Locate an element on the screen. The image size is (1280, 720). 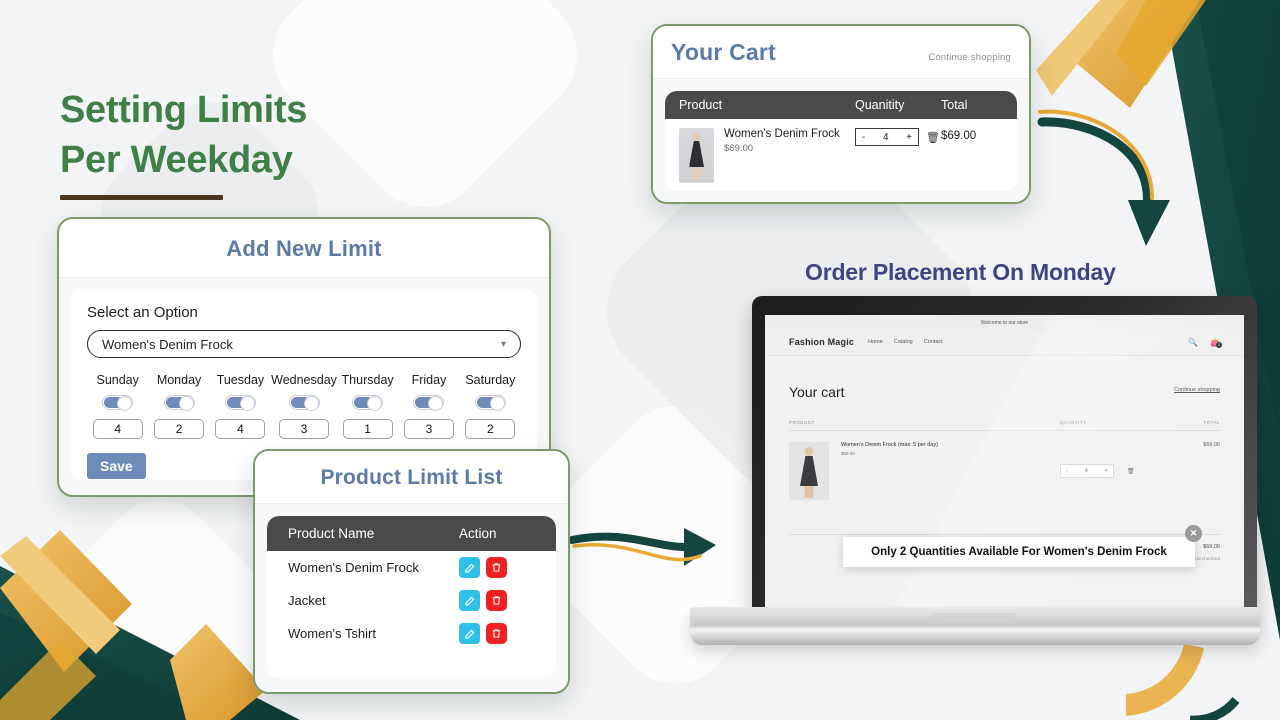
decrease-quantity-button: - is located at coordinates (863, 137).